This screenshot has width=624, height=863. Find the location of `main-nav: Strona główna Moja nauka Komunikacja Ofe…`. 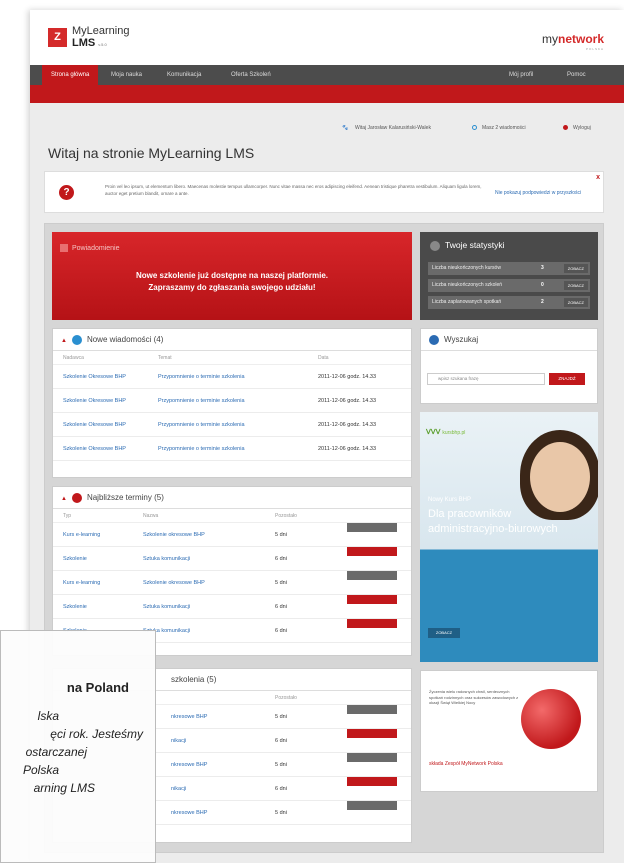

main-nav: Strona główna Moja nauka Komunikacja Ofe… is located at coordinates (327, 75).